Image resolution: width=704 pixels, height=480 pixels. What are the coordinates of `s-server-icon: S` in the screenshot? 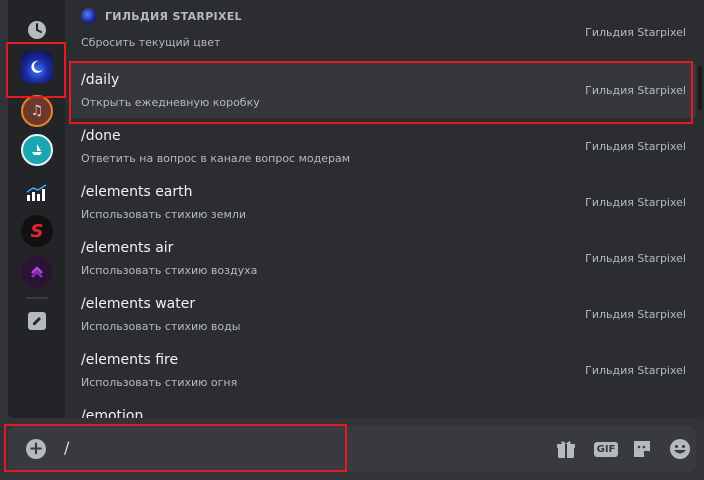 It's located at (37, 231).